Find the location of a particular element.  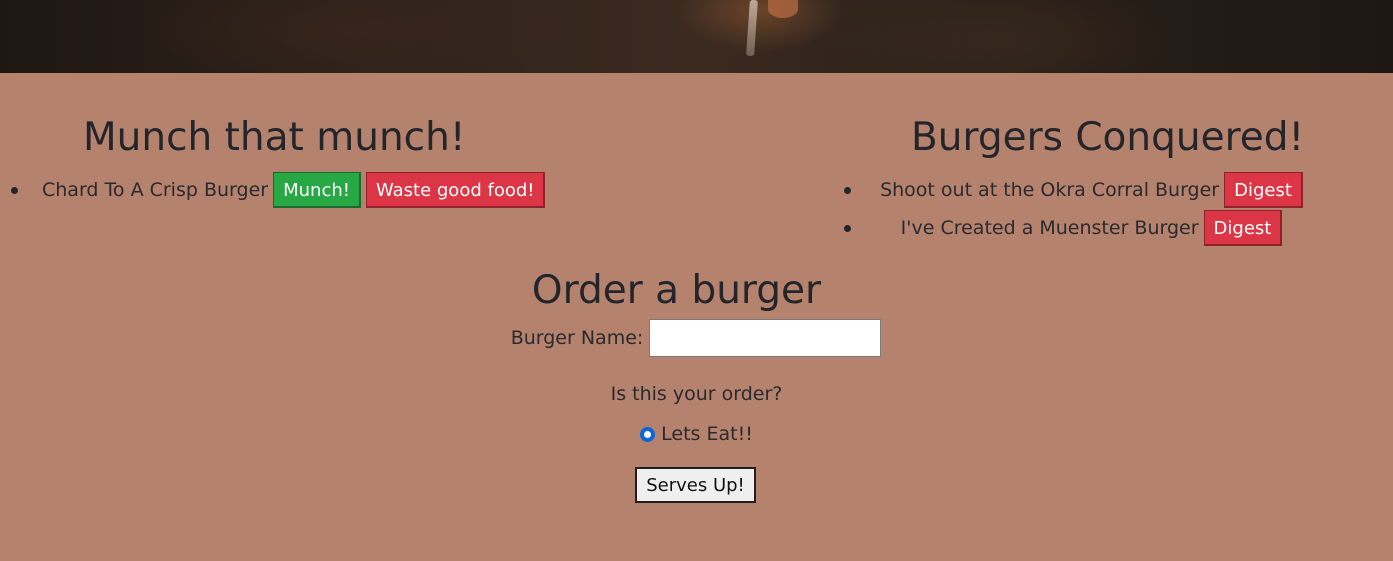

skewer-decoration is located at coordinates (752, 28).